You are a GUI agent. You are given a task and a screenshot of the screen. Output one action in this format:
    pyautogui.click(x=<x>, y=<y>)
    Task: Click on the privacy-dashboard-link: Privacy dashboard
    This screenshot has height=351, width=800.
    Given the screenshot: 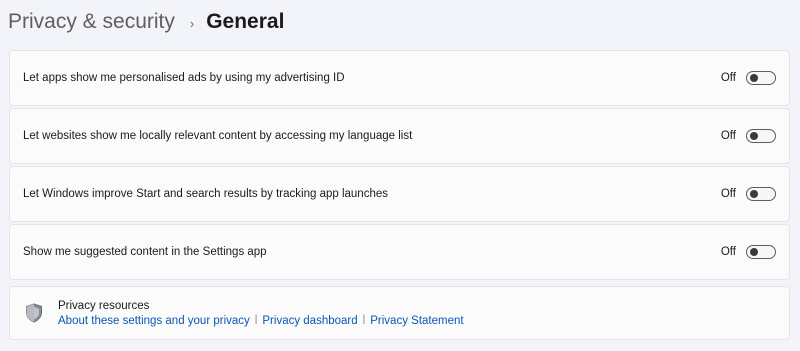 What is the action you would take?
    pyautogui.click(x=309, y=321)
    